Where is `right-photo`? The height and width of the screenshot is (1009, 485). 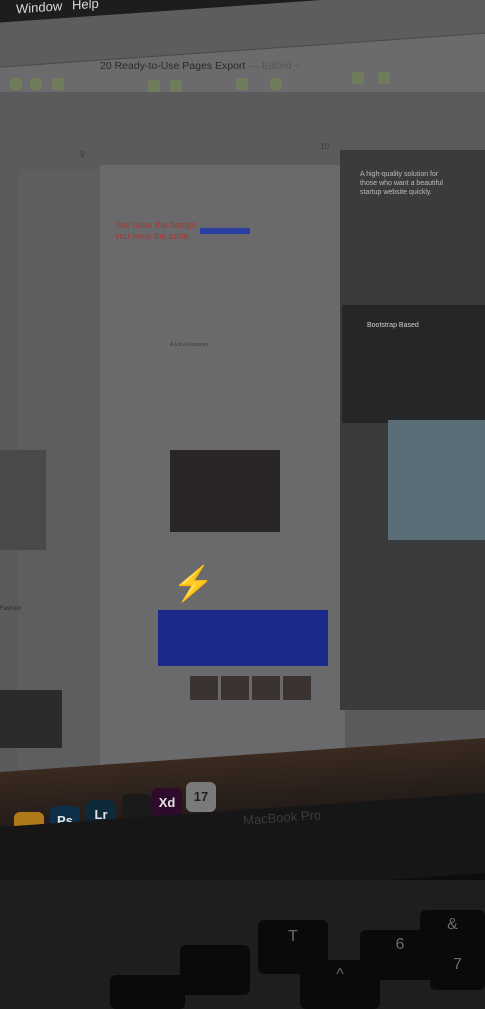
right-photo is located at coordinates (436, 480).